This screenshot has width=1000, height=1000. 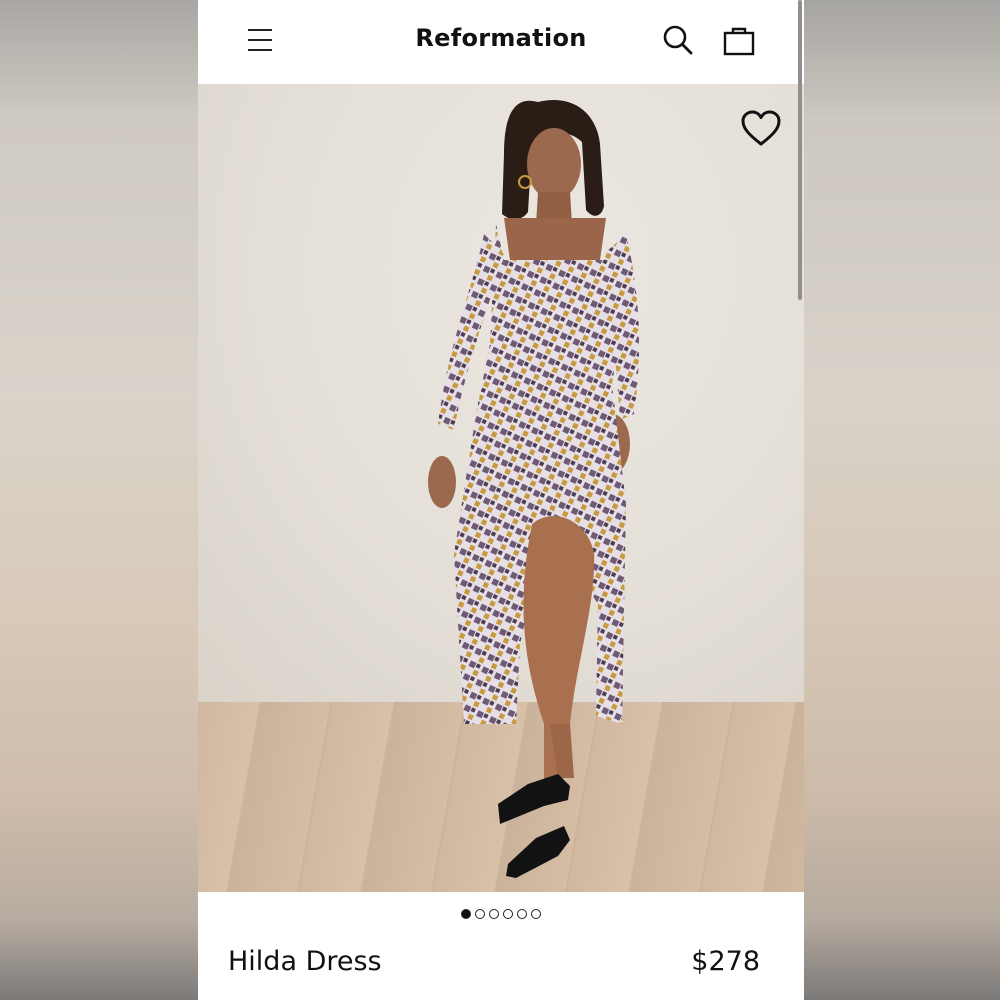 What do you see at coordinates (501, 38) in the screenshot?
I see `brand-logo: Reformation` at bounding box center [501, 38].